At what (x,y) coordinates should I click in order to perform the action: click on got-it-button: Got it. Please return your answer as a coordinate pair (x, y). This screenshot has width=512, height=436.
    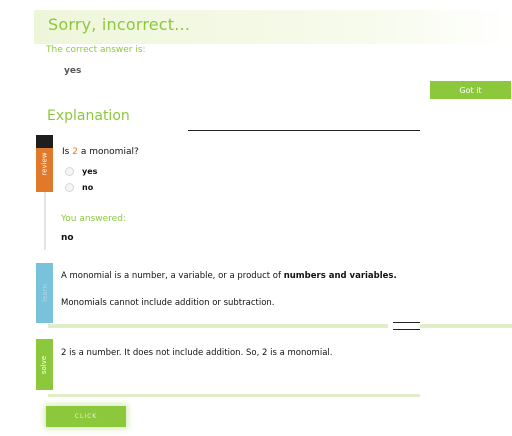
    Looking at the image, I should click on (470, 90).